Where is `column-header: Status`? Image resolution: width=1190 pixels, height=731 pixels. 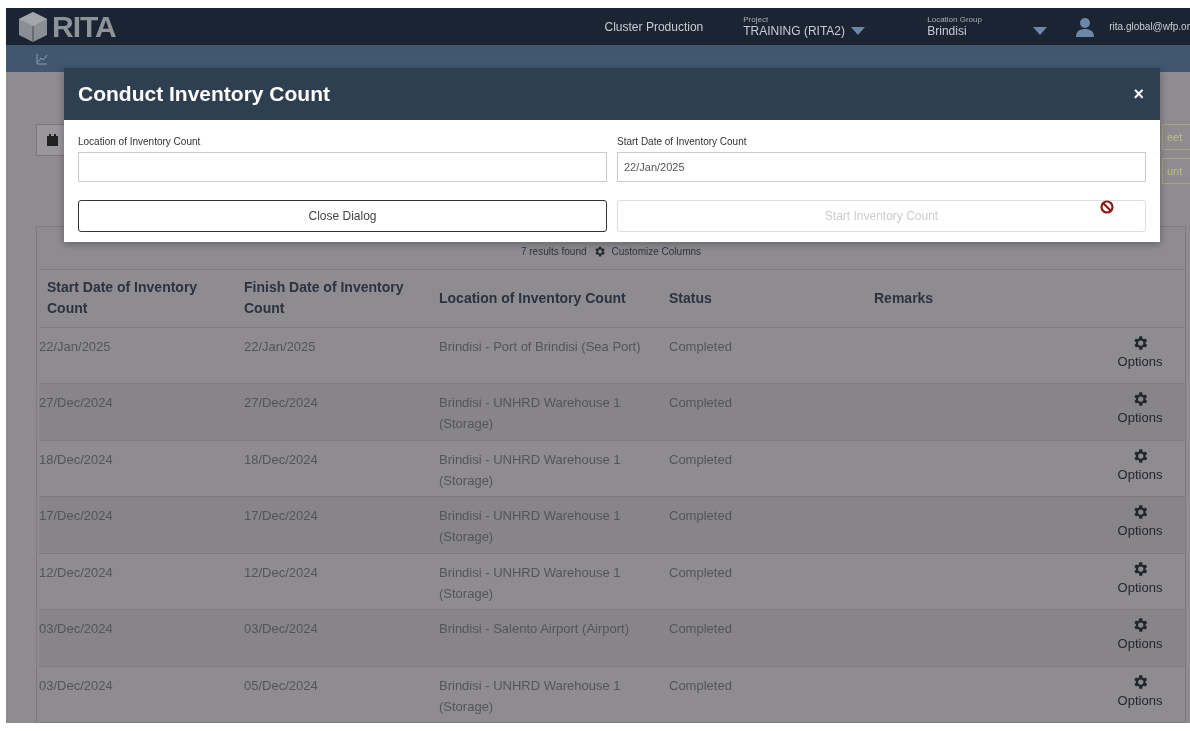
column-header: Status is located at coordinates (690, 298).